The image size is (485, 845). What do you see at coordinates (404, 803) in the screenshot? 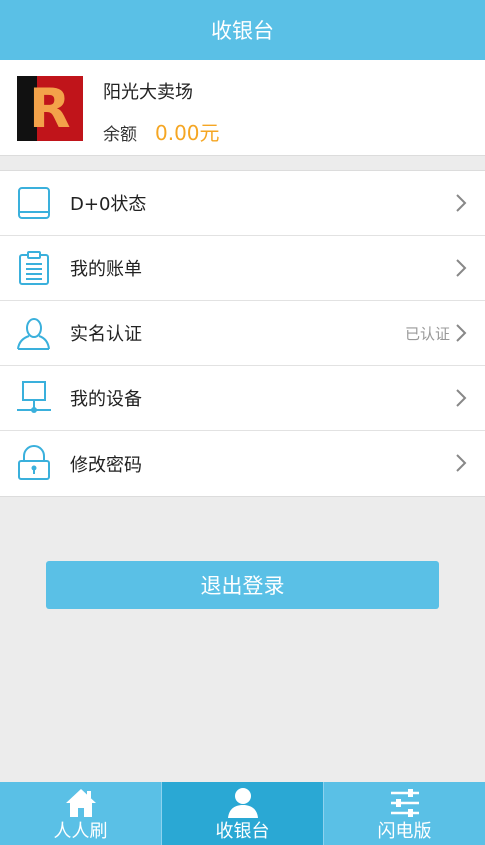
I see `sliders-icon` at bounding box center [404, 803].